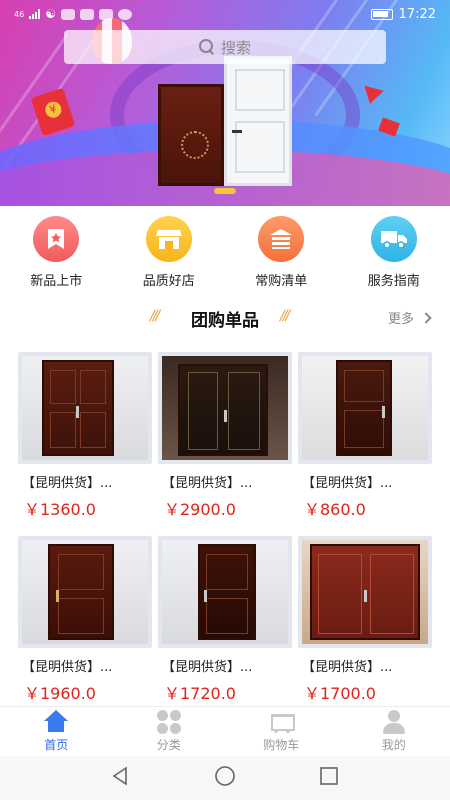 This screenshot has height=800, width=450. I want to click on status-bar: 46 ☯ 17:22, so click(225, 14).